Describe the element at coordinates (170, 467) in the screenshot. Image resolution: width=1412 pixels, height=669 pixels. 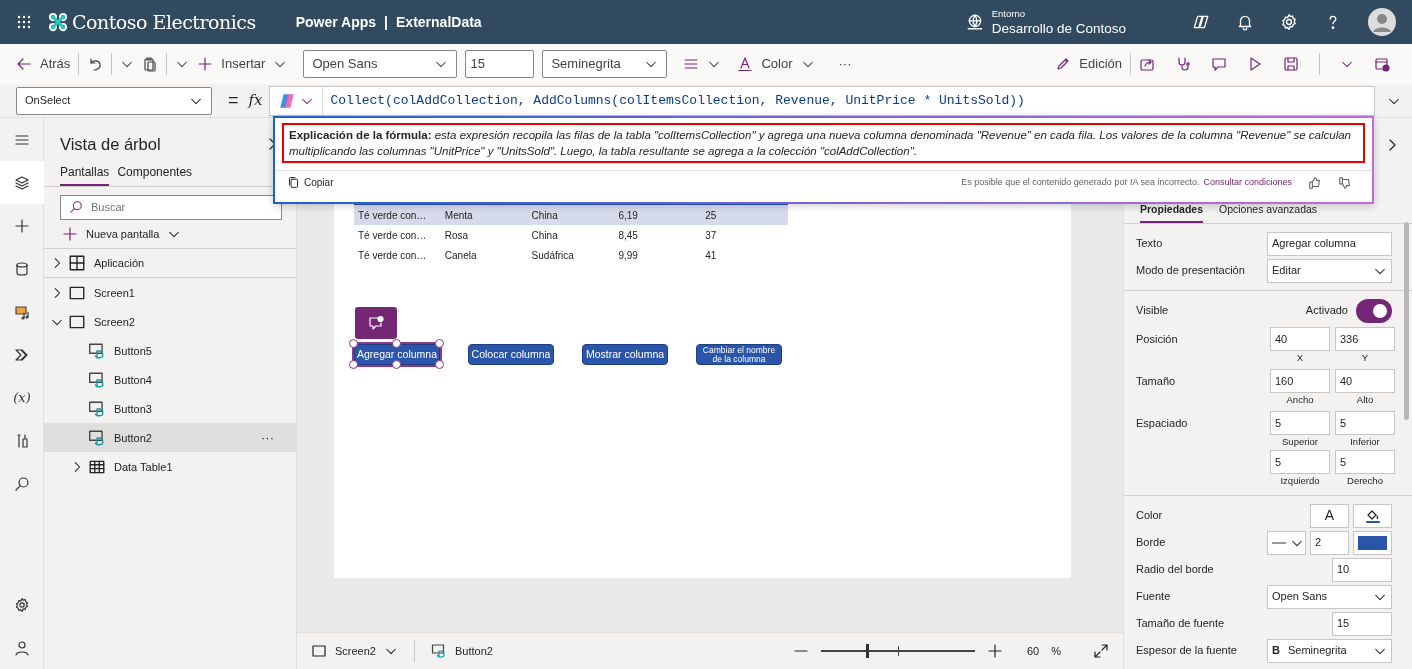
I see `tree-item: Data Table1` at that location.